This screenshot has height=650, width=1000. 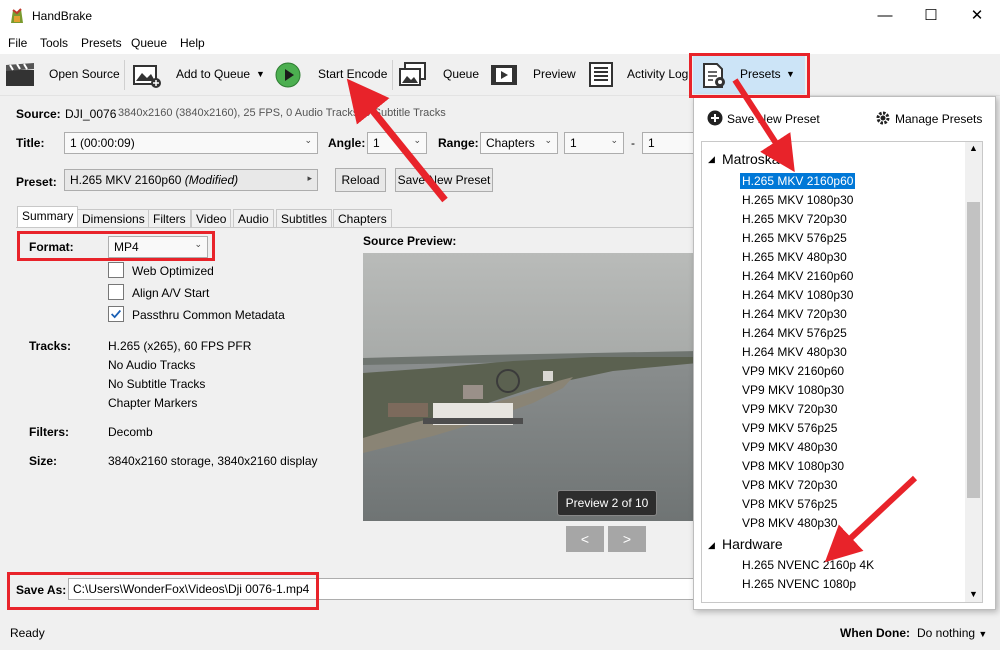 What do you see at coordinates (171, 293) in the screenshot?
I see `align-av-label: Align A/V Start` at bounding box center [171, 293].